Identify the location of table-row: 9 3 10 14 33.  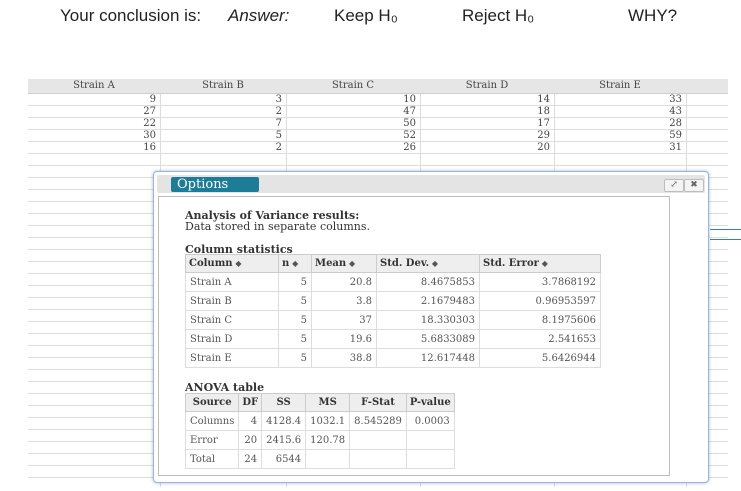
(378, 100).